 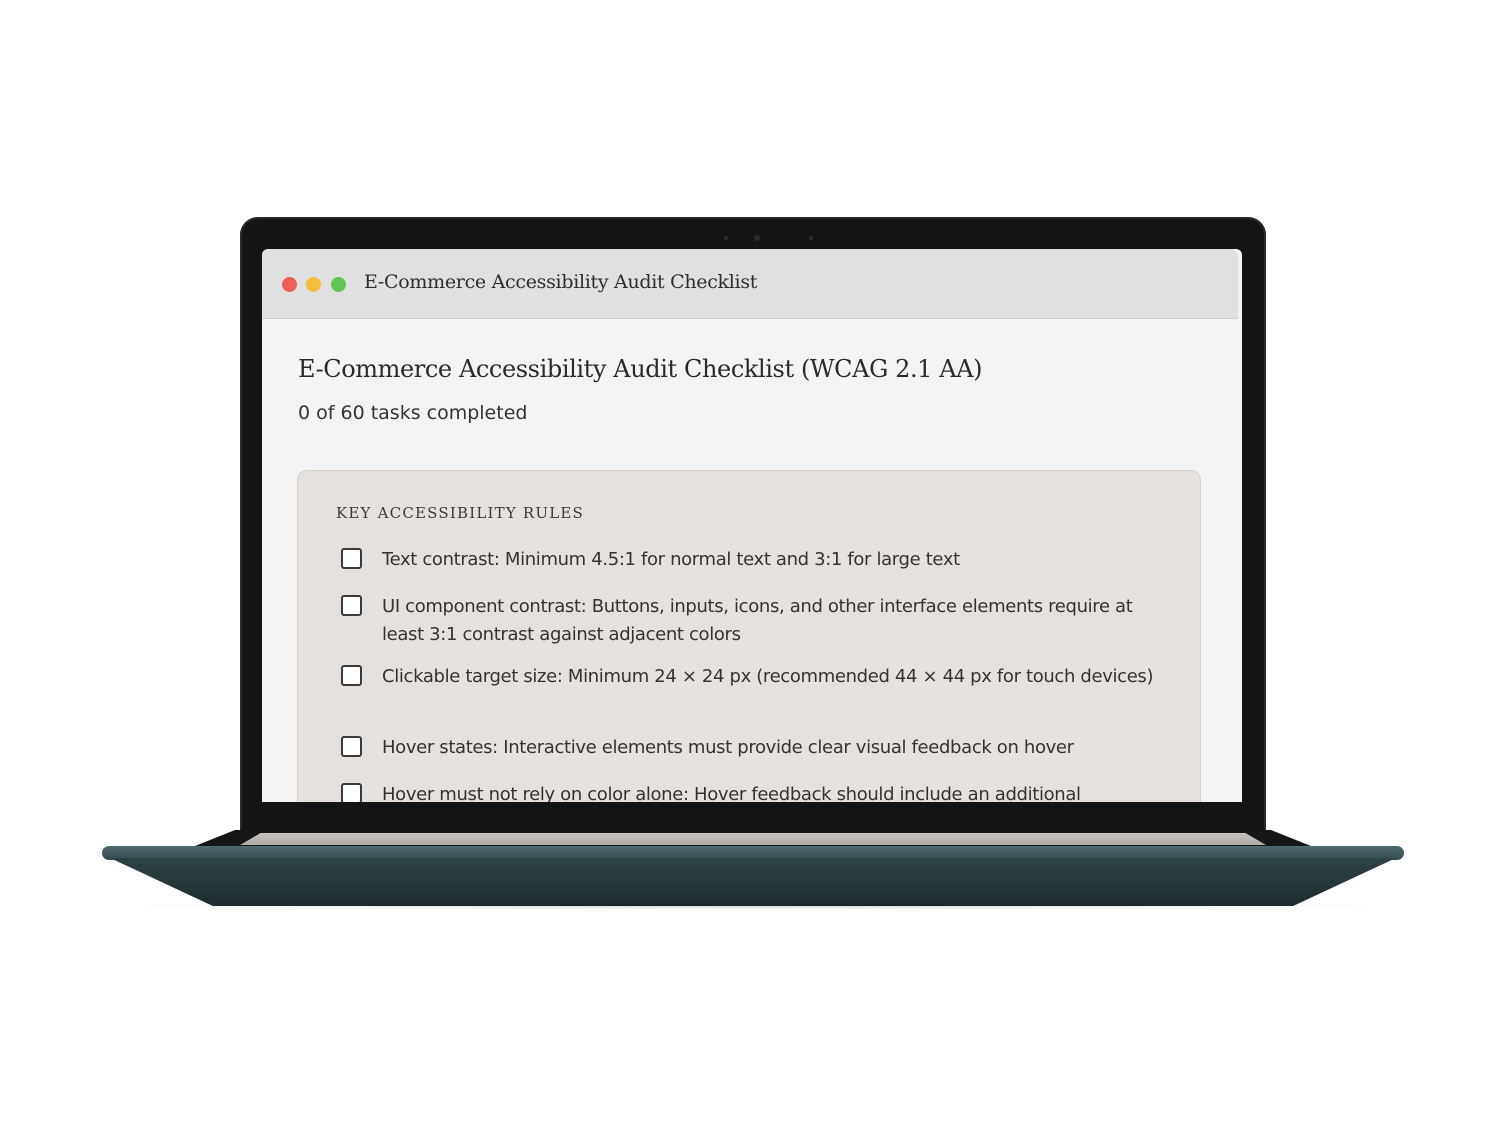 I want to click on close-window-button, so click(x=289, y=284).